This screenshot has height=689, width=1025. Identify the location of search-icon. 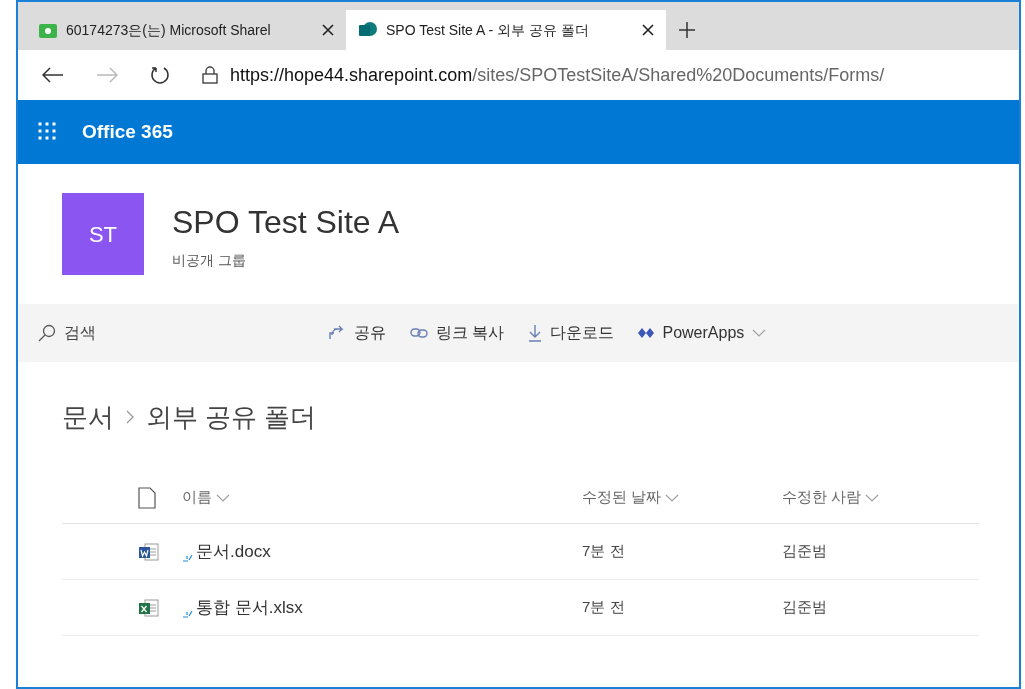
(47, 333).